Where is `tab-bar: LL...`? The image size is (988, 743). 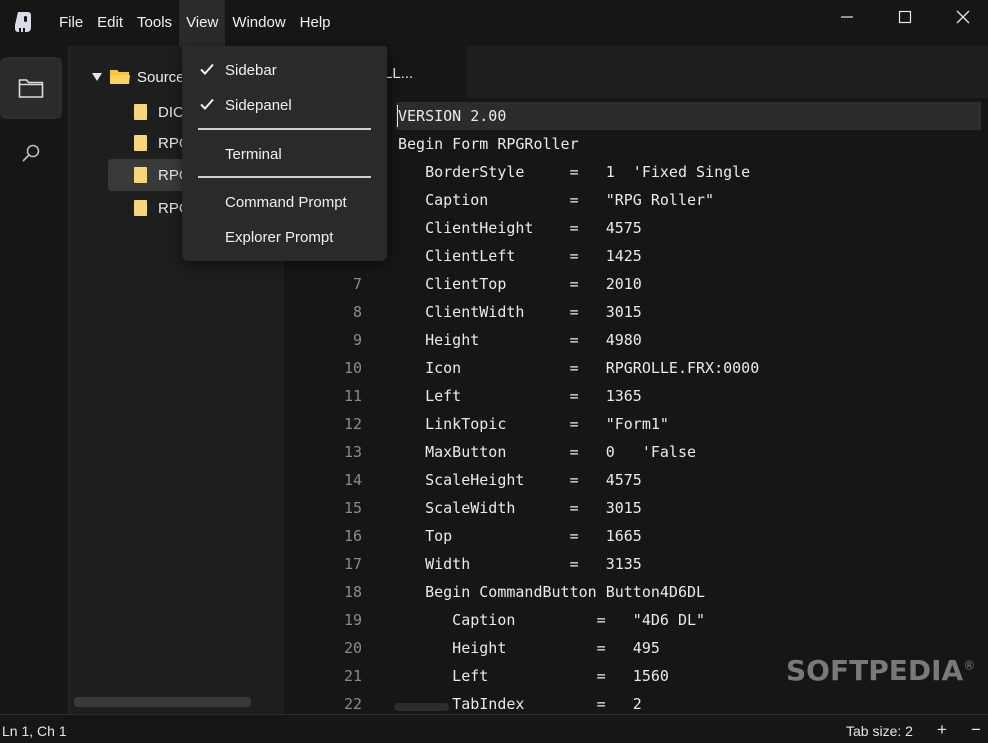
tab-bar: LL... is located at coordinates (636, 72).